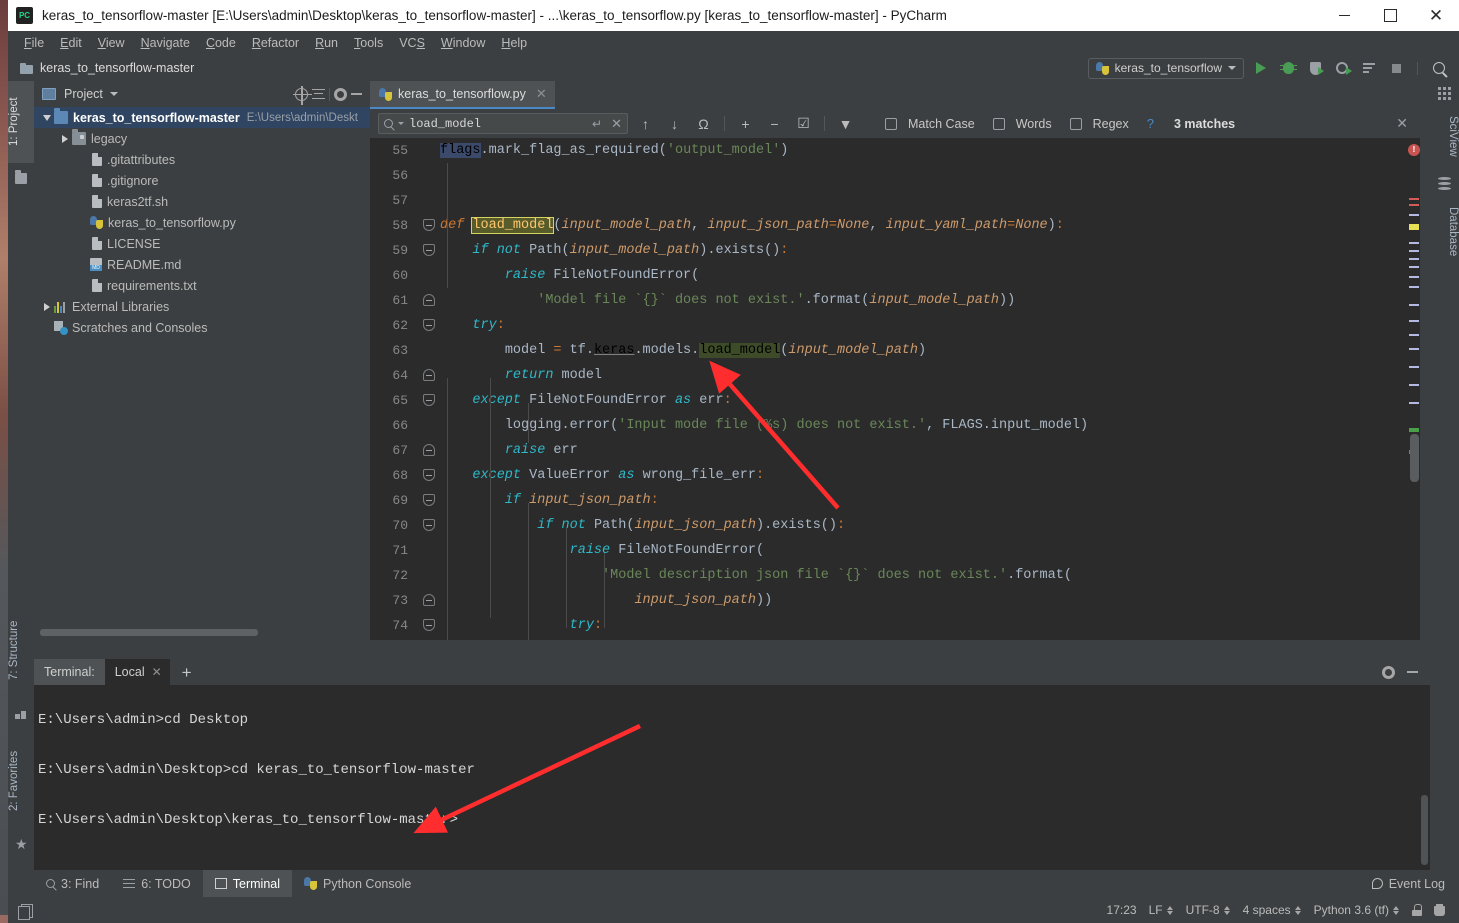  I want to click on error-badge-icon: !, so click(1414, 150).